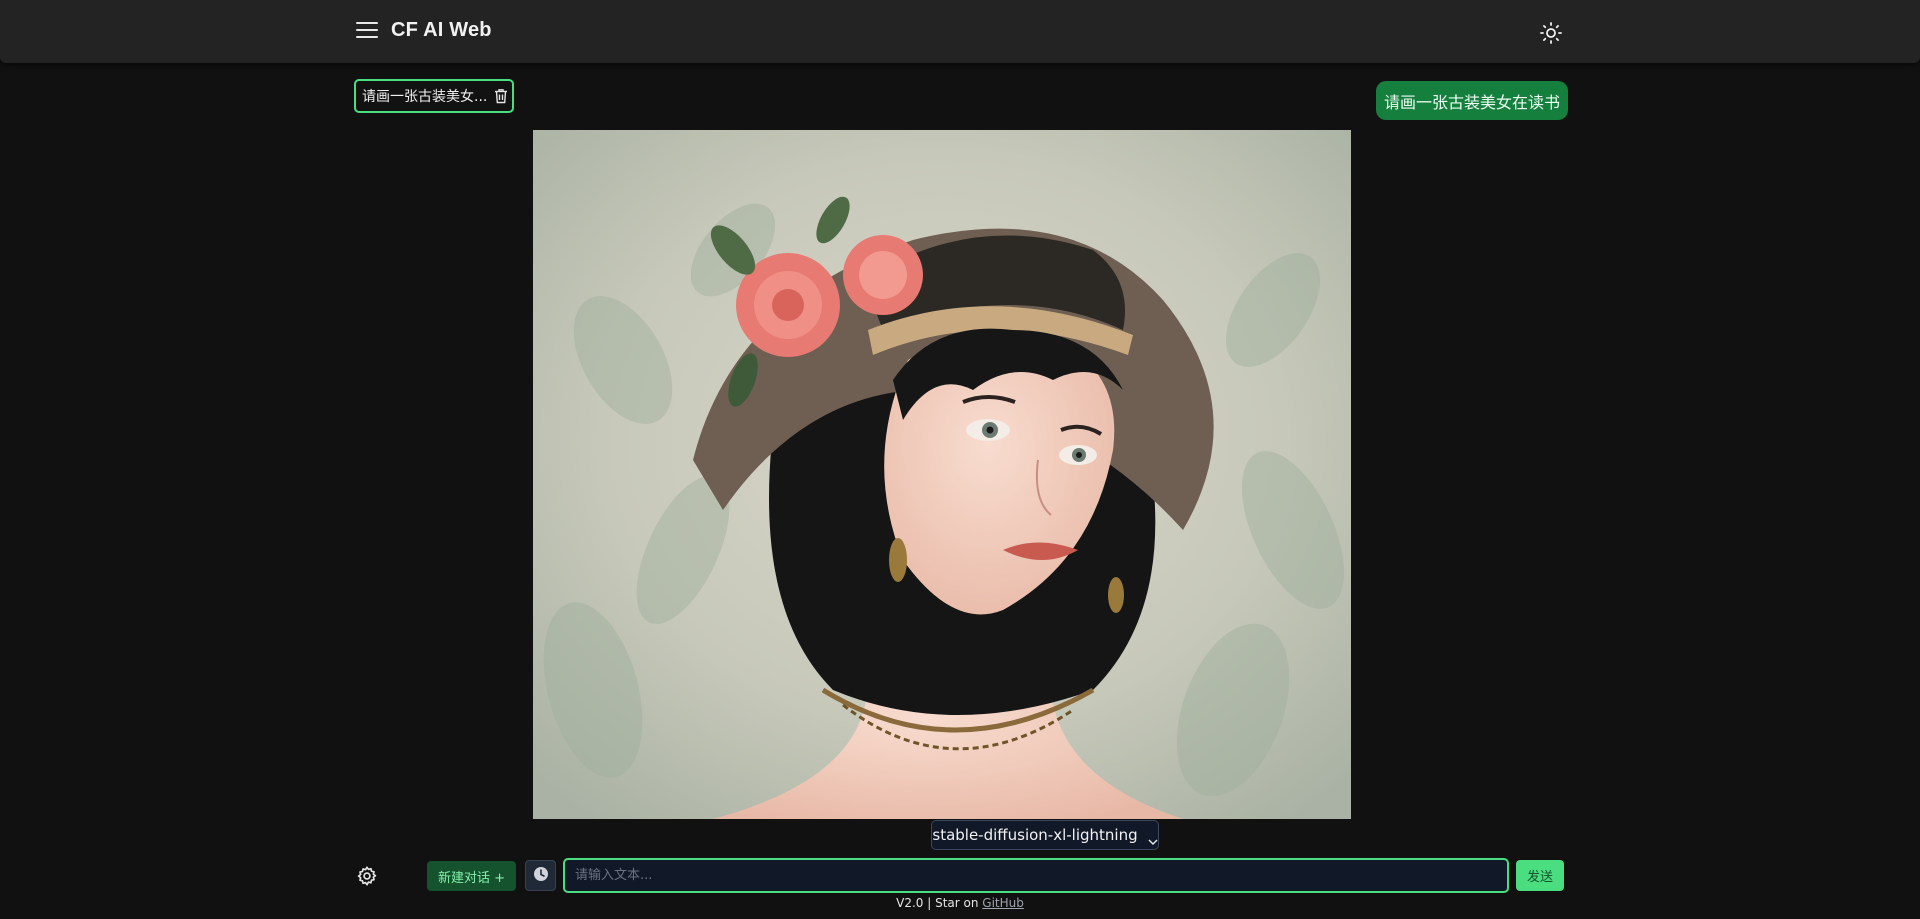 The width and height of the screenshot is (1920, 919). I want to click on github-link: GitHub, so click(1003, 903).